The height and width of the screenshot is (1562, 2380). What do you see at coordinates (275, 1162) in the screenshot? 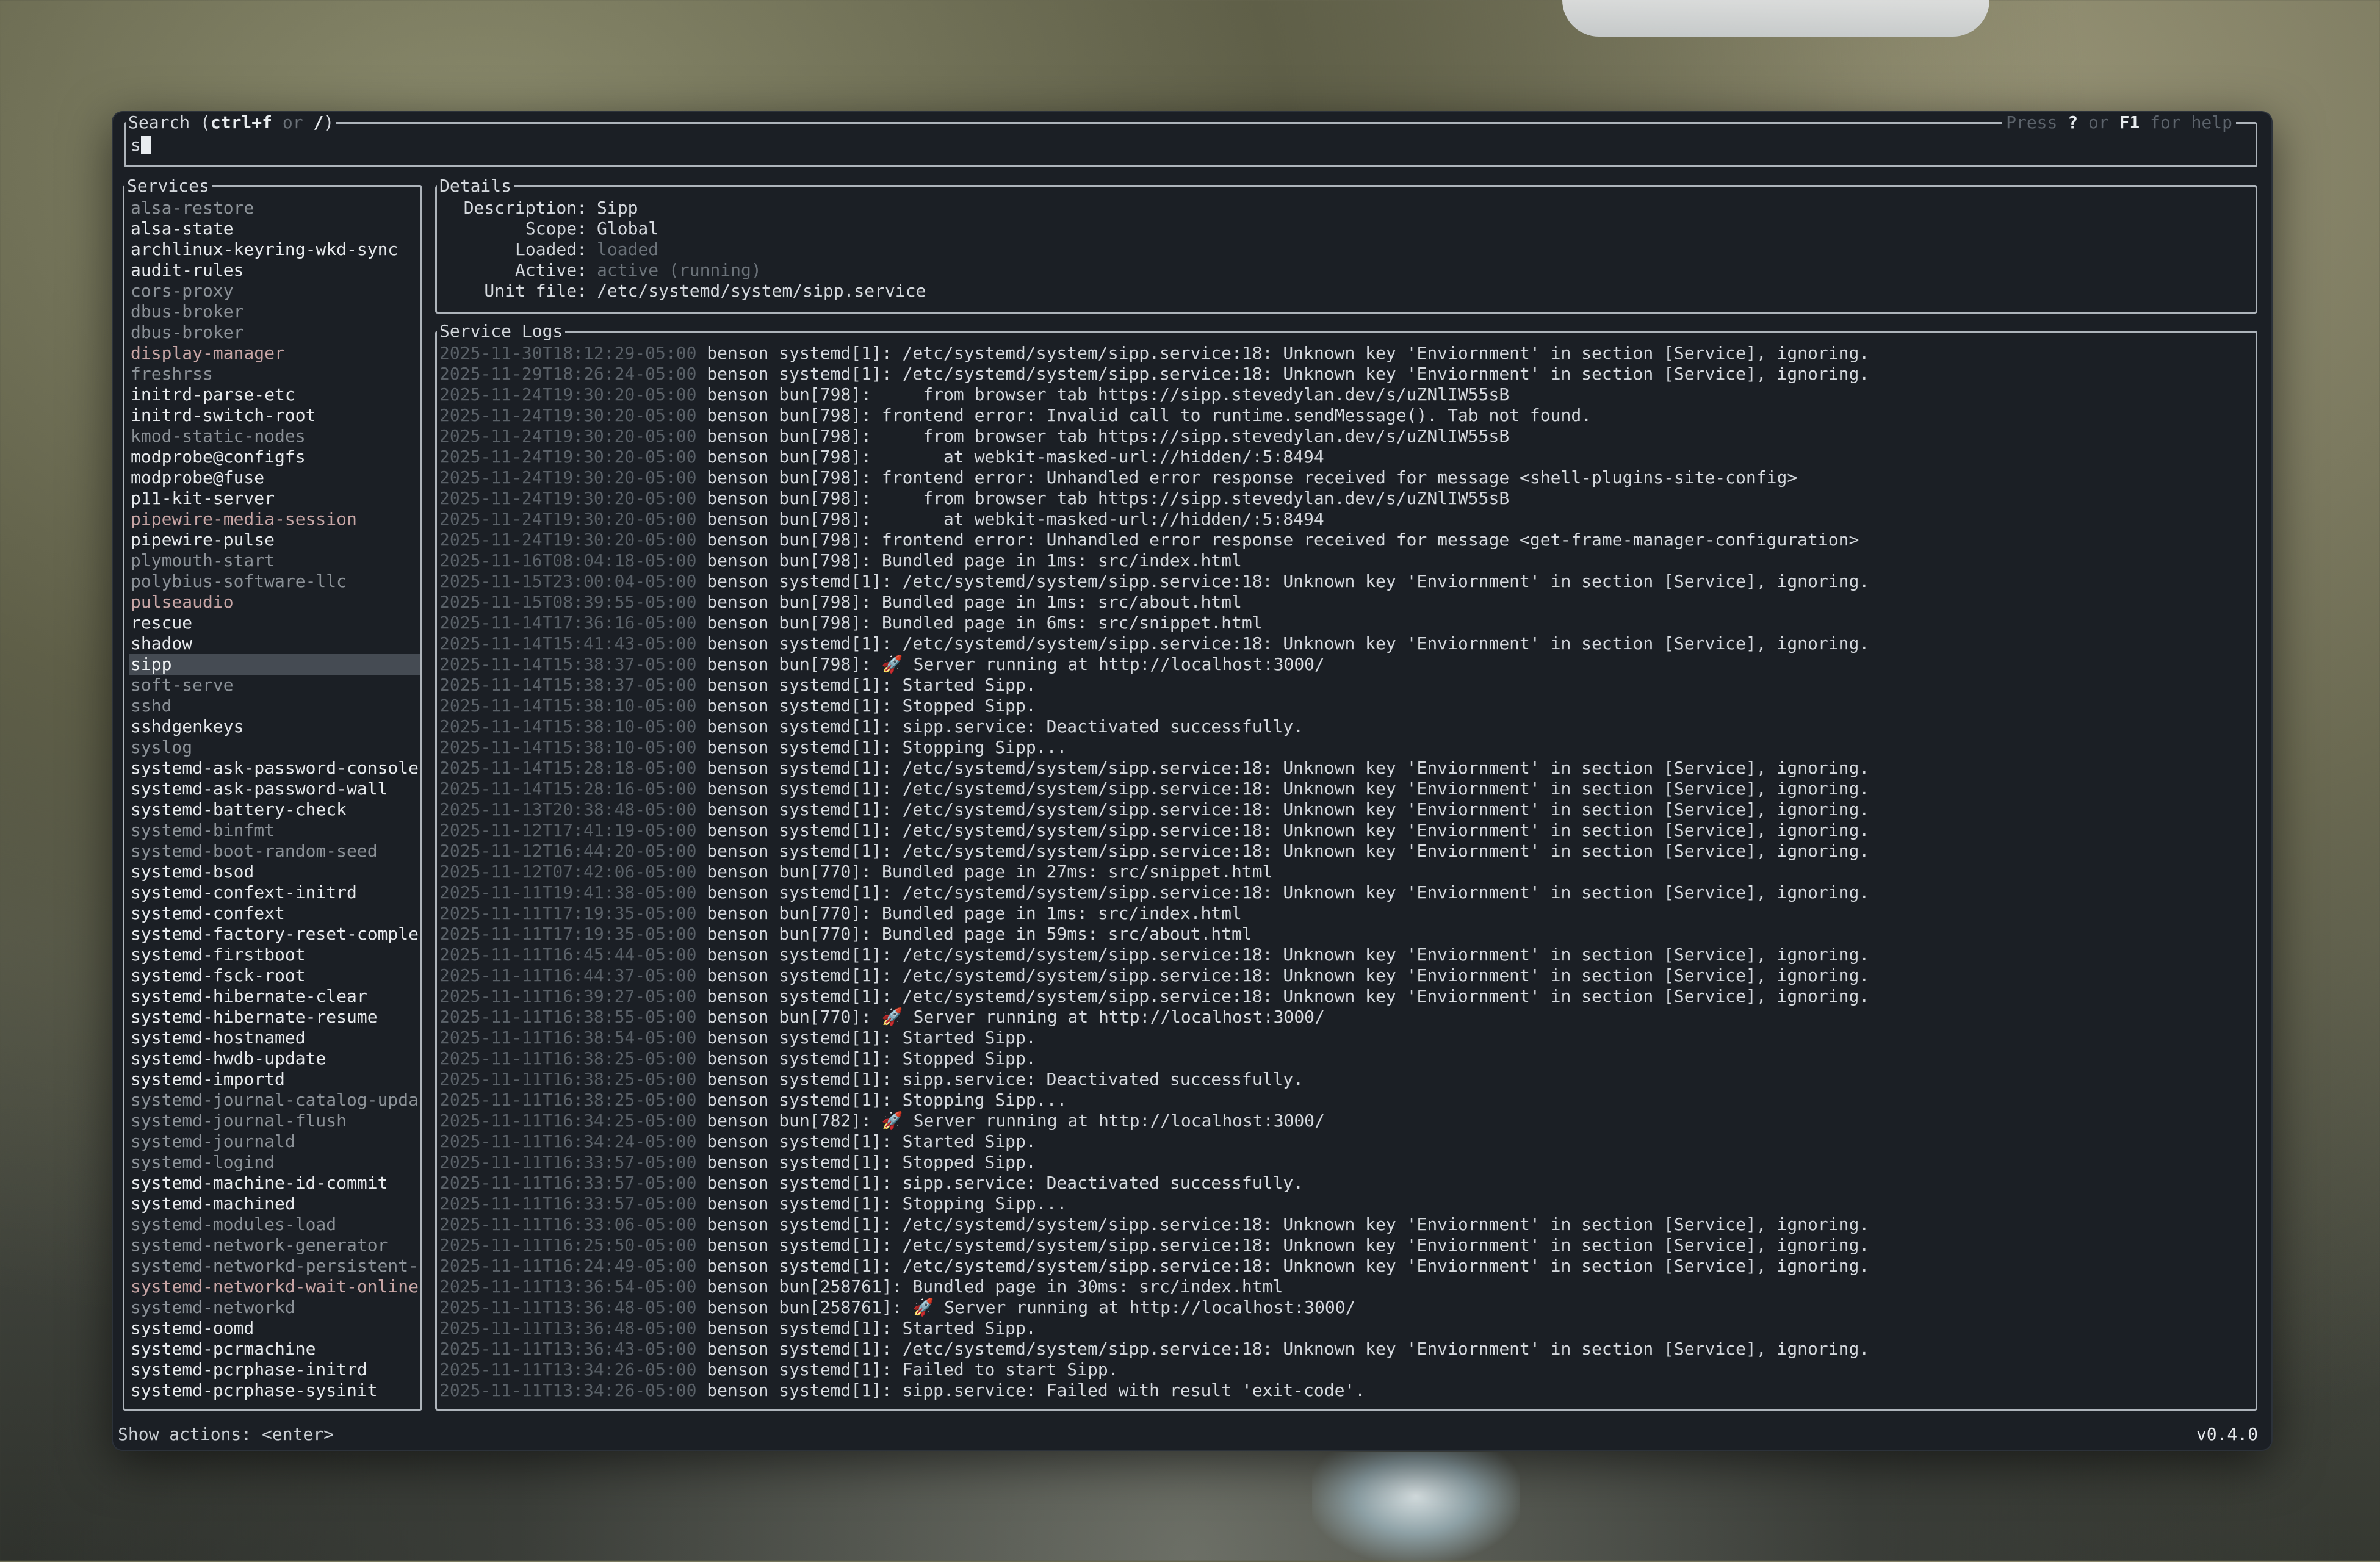
I see `service-item: systemd-logind` at bounding box center [275, 1162].